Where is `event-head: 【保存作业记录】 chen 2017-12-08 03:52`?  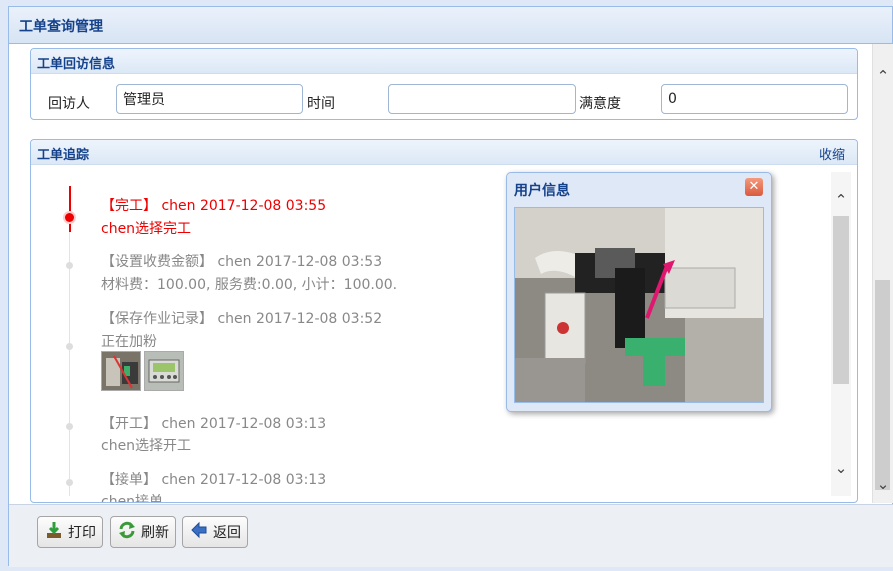 event-head: 【保存作业记录】 chen 2017-12-08 03:52 is located at coordinates (242, 319).